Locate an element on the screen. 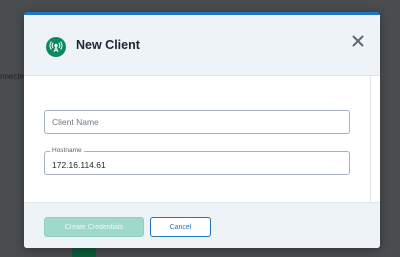 The width and height of the screenshot is (400, 257). dialog-title: New Client is located at coordinates (108, 45).